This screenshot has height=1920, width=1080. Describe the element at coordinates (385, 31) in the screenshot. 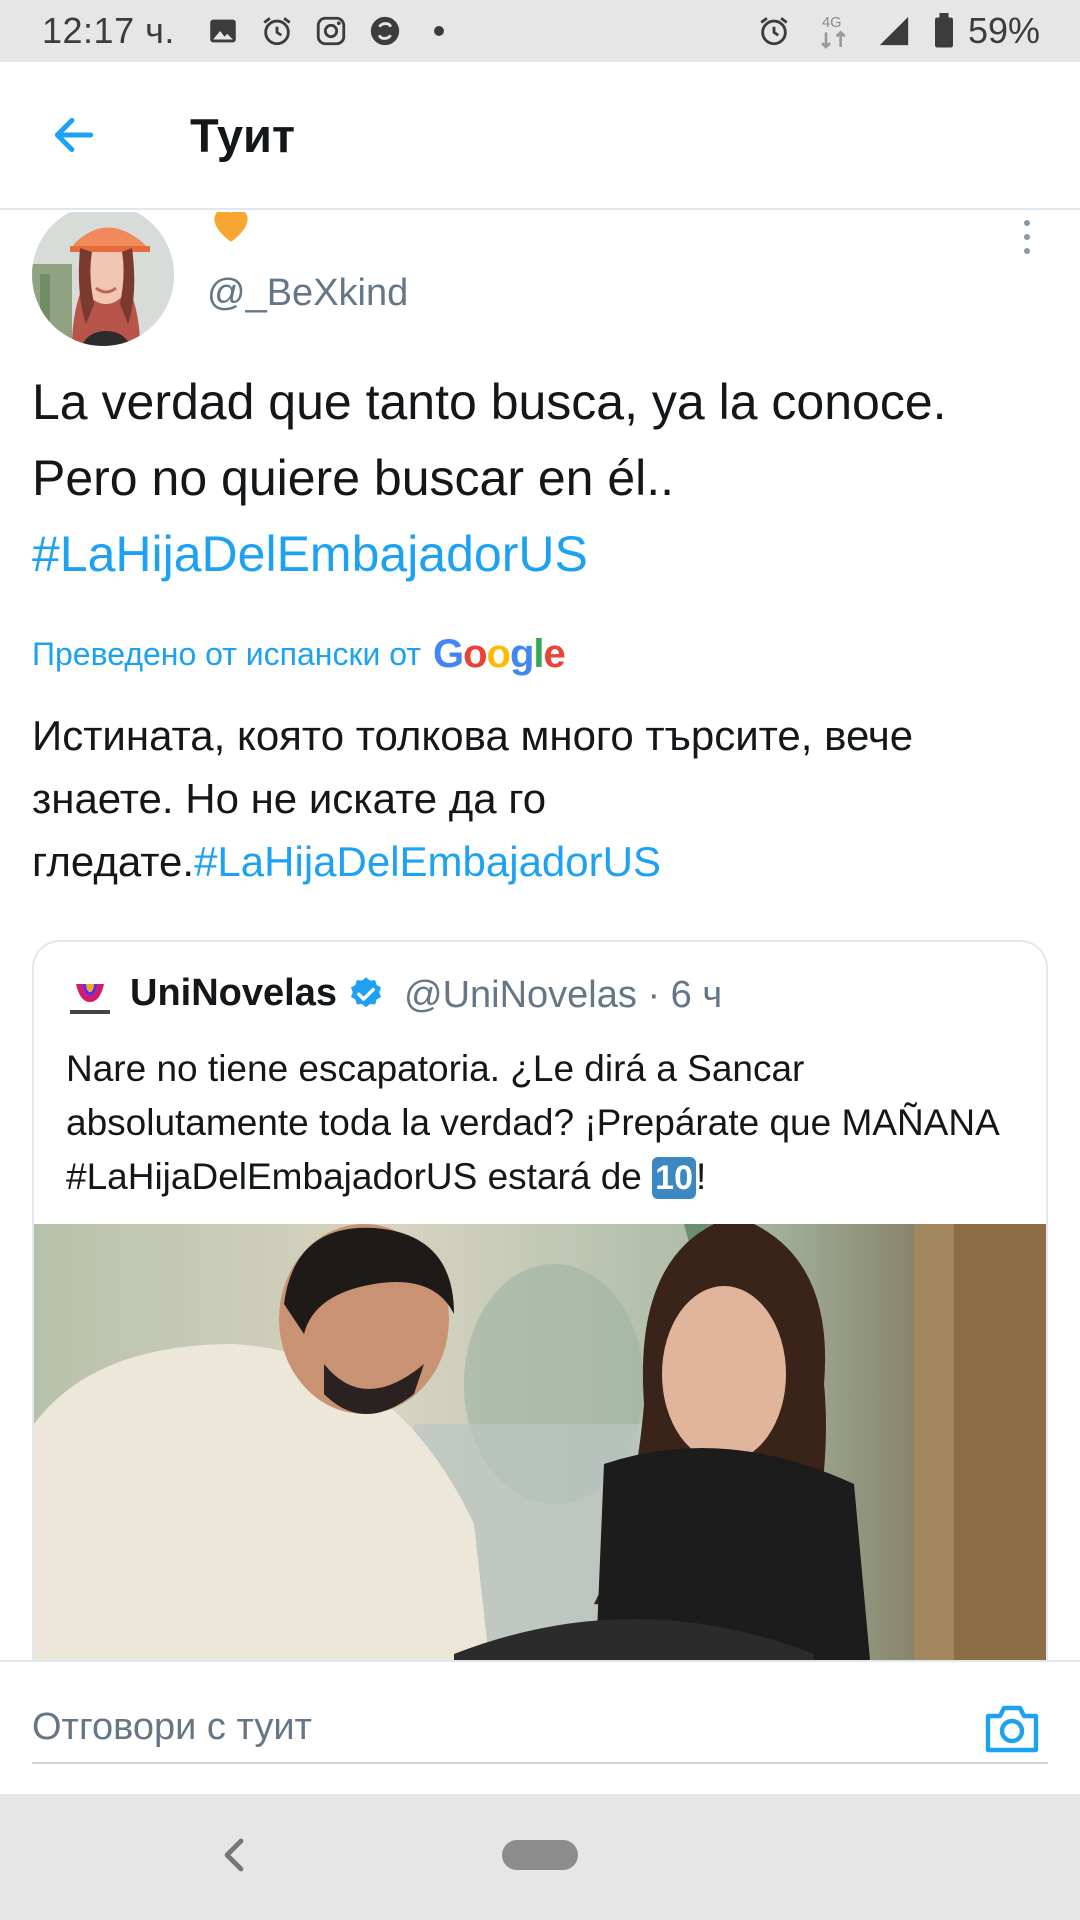

I see `app-icon` at that location.